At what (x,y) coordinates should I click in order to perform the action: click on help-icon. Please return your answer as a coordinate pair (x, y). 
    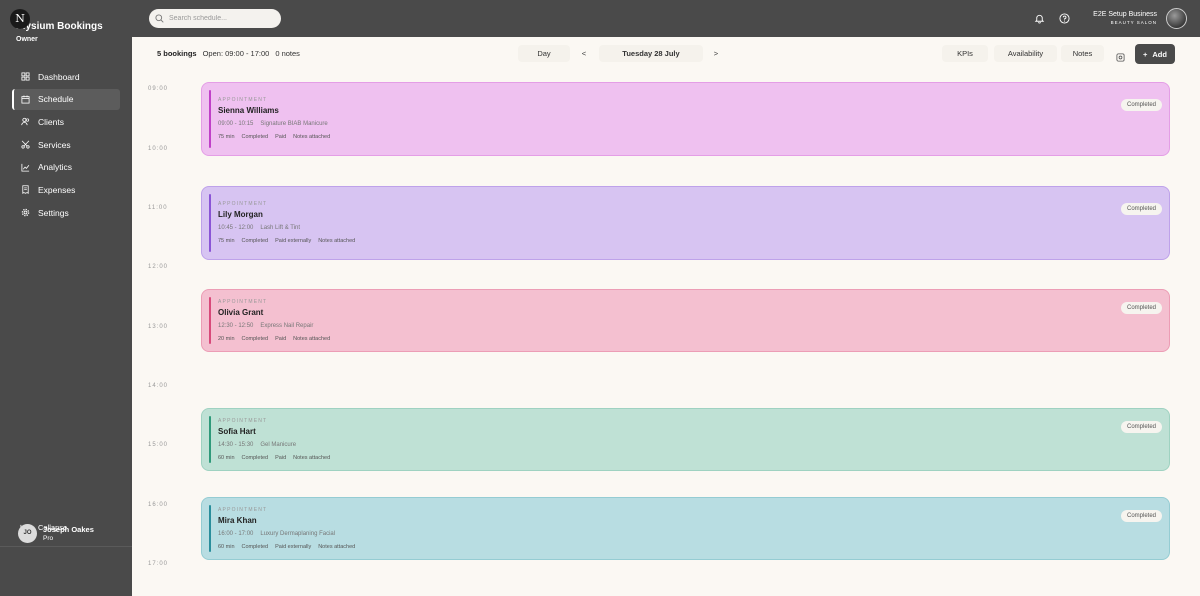
    Looking at the image, I should click on (1064, 18).